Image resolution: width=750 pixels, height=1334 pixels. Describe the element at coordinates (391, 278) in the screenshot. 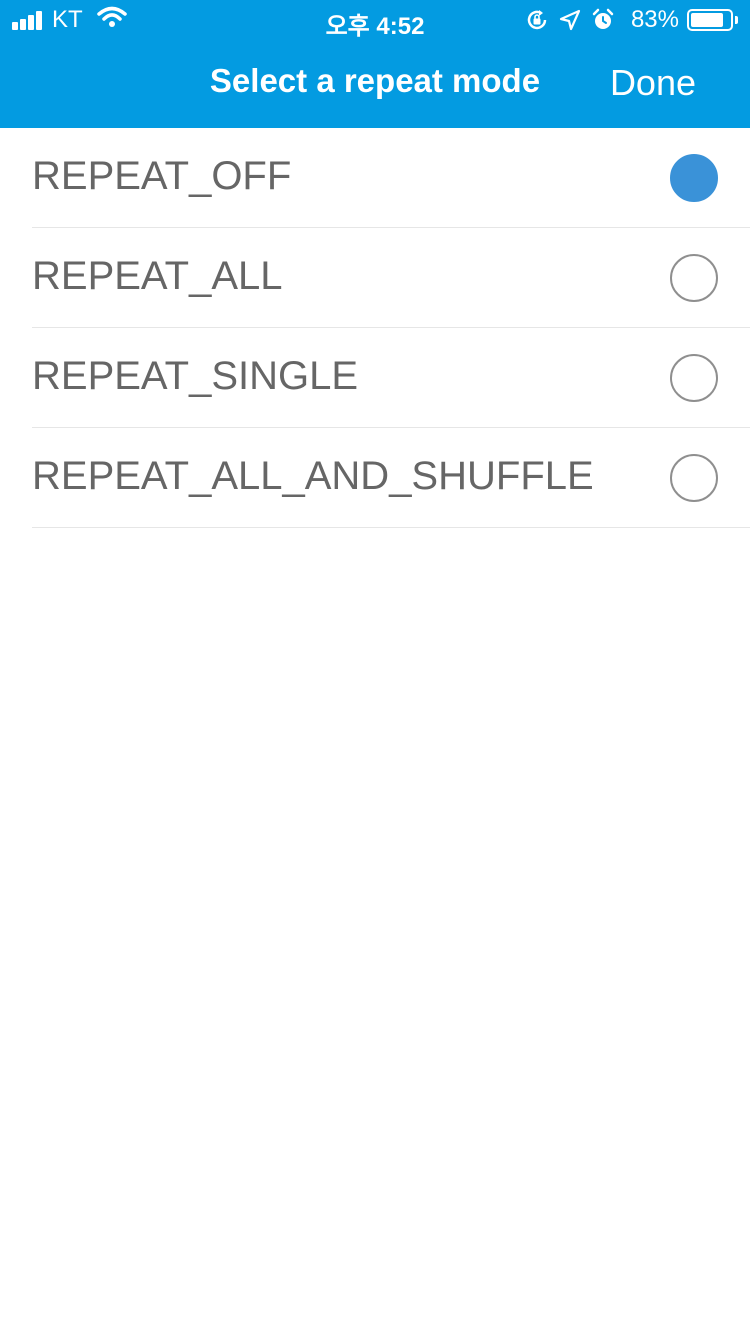

I see `option-row-repeat-all: REPEAT_ALL` at that location.